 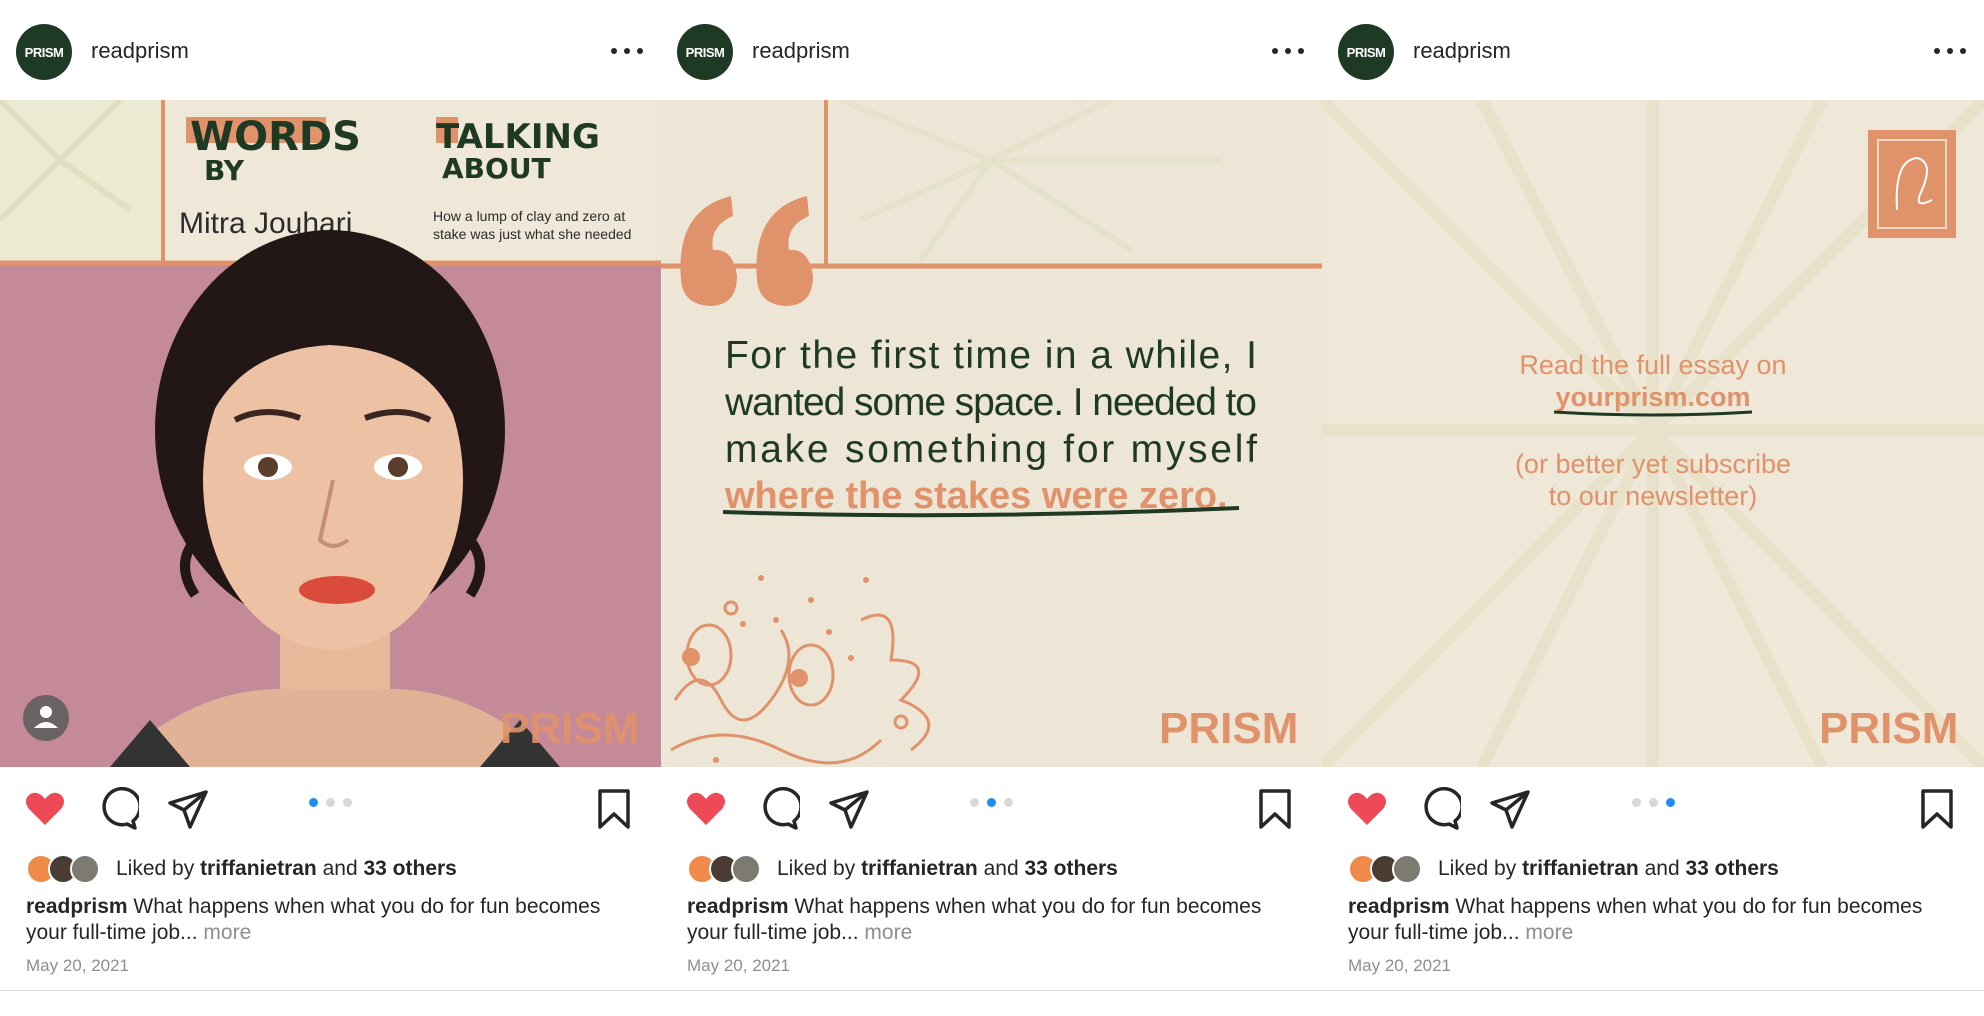 I want to click on cta-link: yourprism.com, so click(x=1652, y=397).